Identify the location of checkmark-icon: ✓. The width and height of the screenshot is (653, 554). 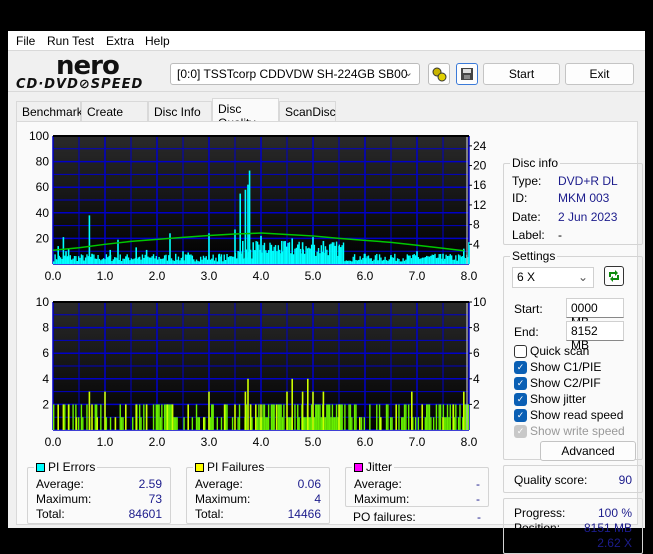
(520, 399).